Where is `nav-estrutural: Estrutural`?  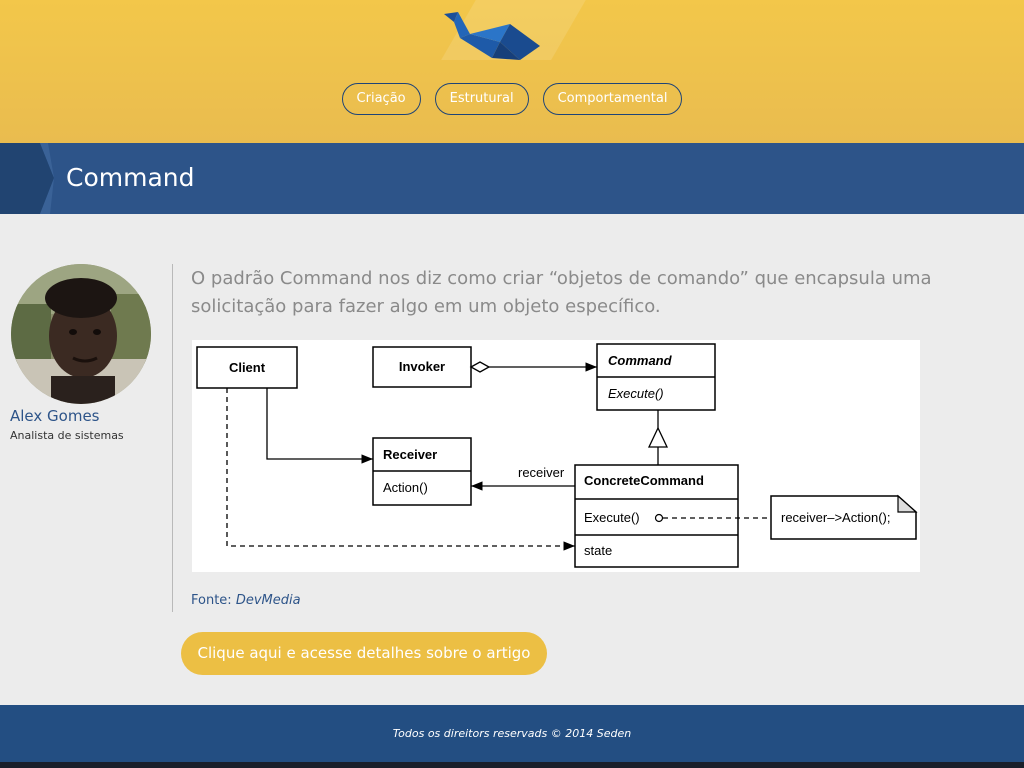 nav-estrutural: Estrutural is located at coordinates (481, 99).